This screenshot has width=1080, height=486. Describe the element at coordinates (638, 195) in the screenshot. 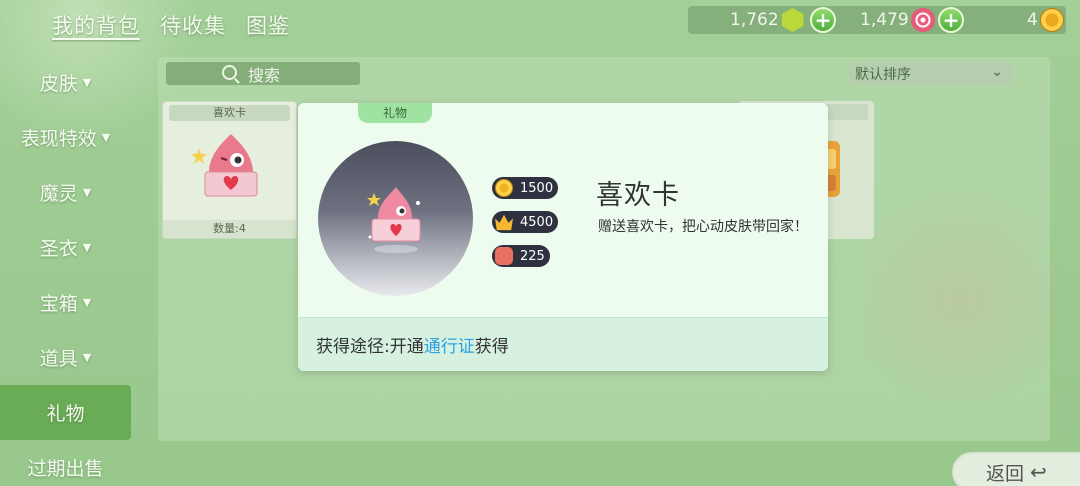

I see `item-title: 喜欢卡` at that location.